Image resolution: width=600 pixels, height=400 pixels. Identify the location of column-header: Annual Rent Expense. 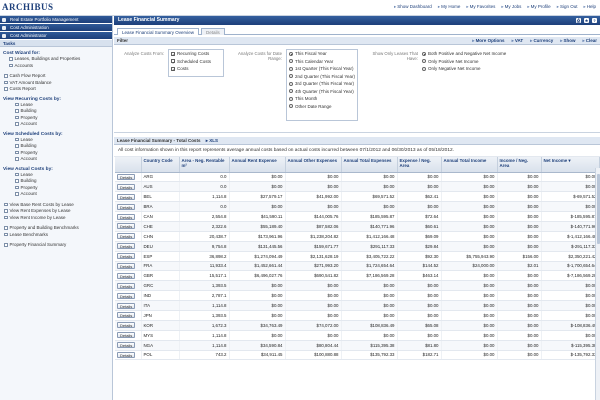
(257, 165).